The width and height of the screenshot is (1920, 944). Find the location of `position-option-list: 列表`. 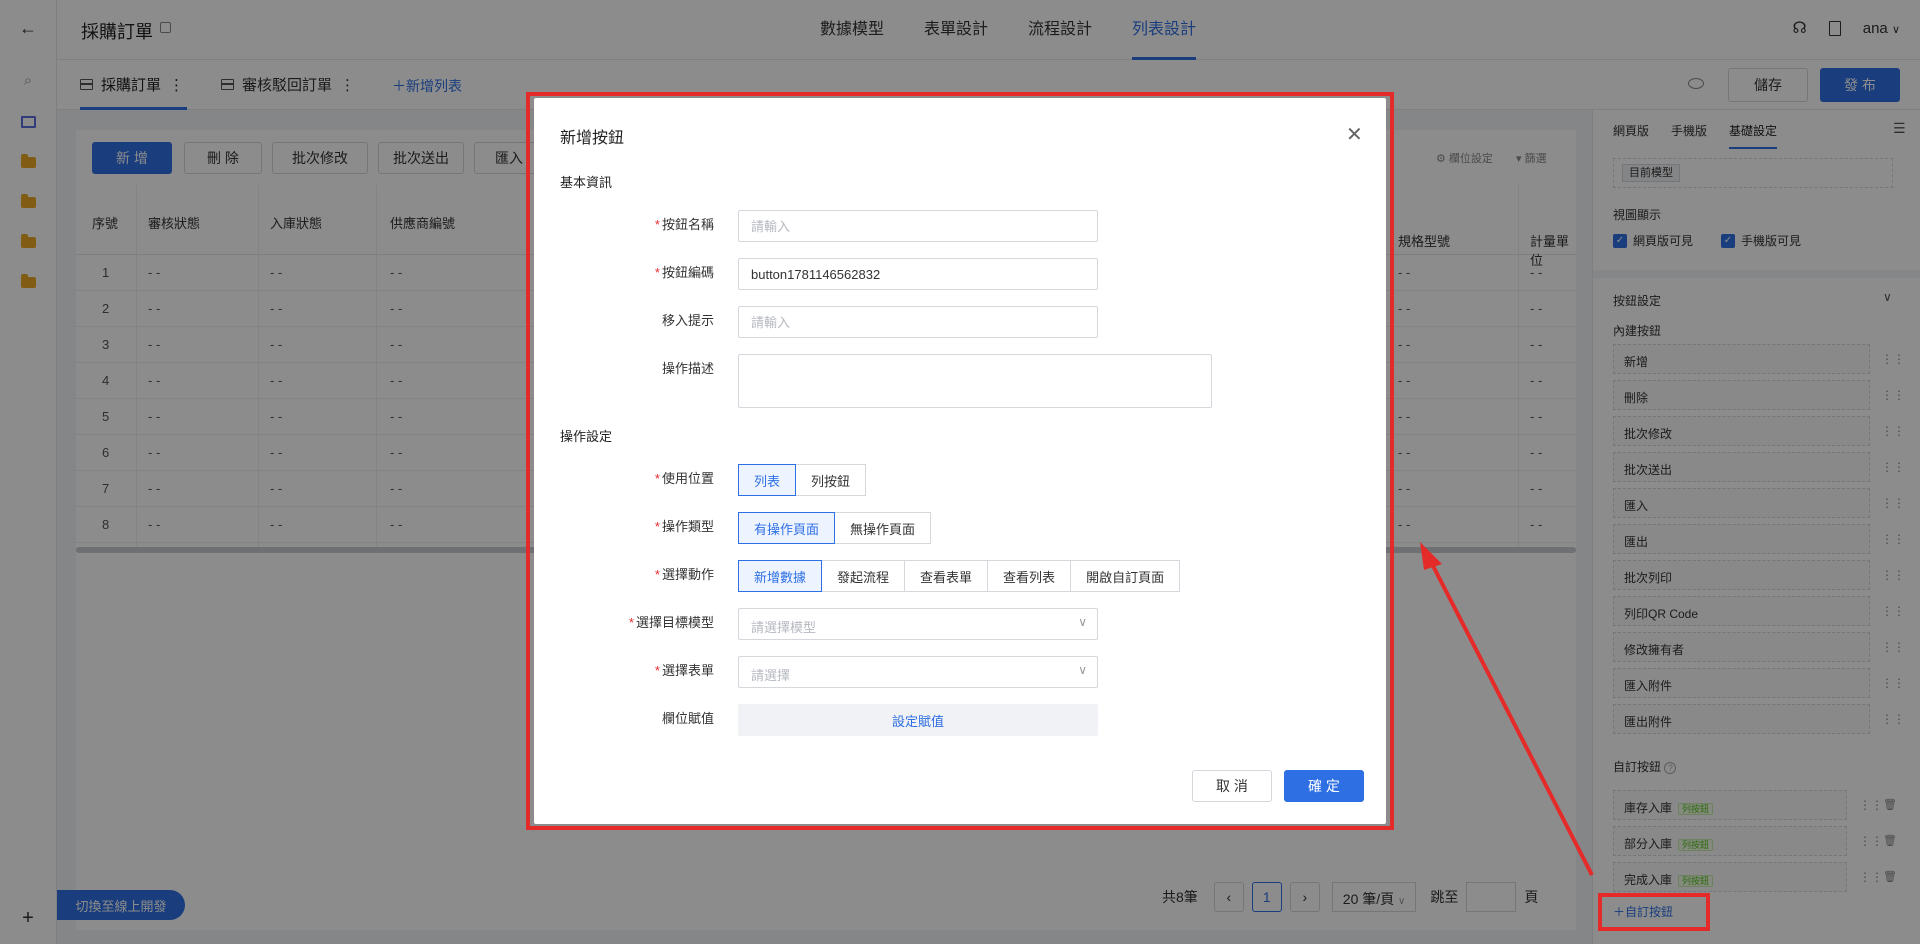

position-option-list: 列表 is located at coordinates (767, 480).